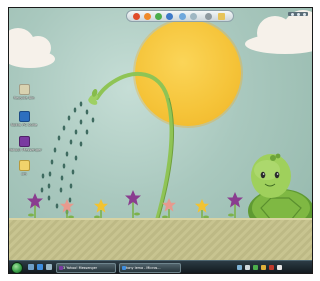  Describe the element at coordinates (25, 150) in the screenshot. I see `desktop-icon-label: Yahoo! Messenger` at that location.